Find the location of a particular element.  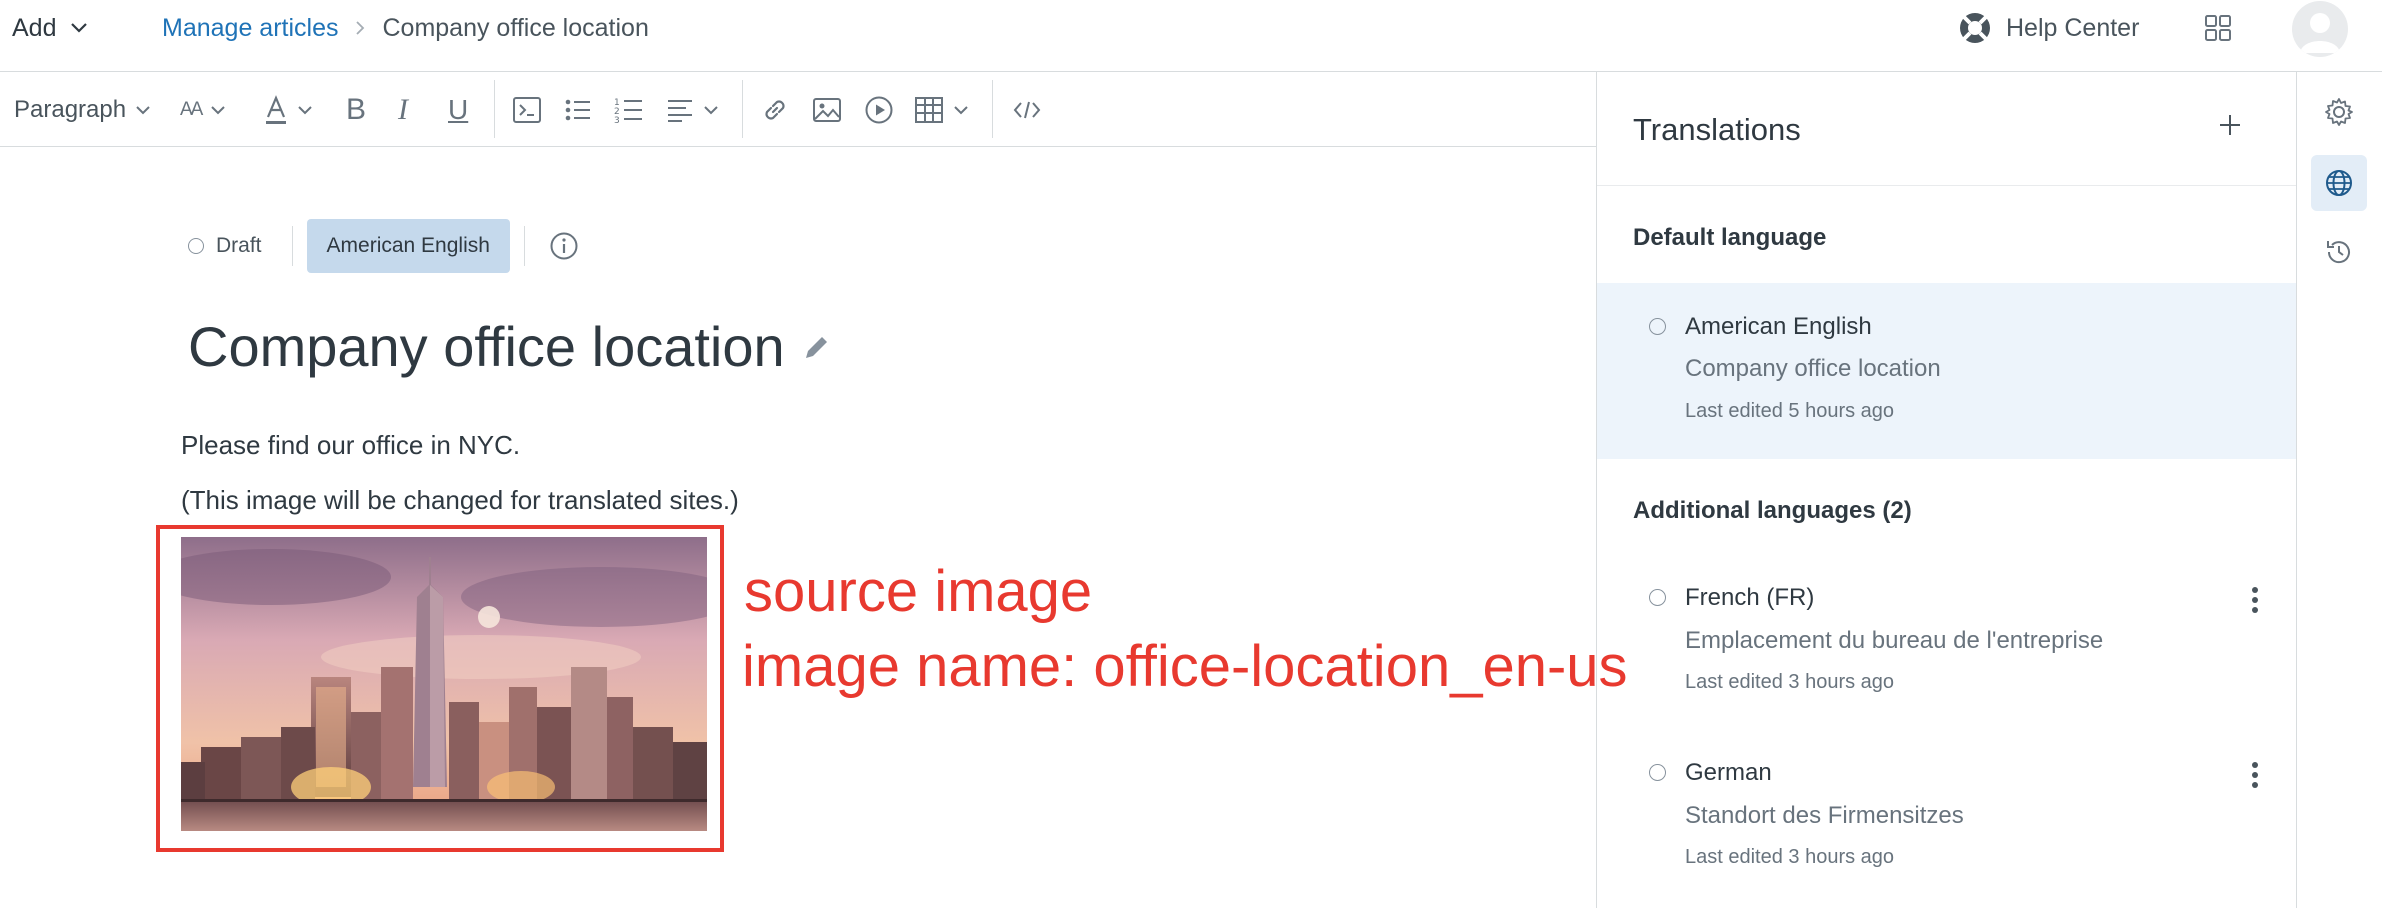

office-skyline-image is located at coordinates (444, 684).